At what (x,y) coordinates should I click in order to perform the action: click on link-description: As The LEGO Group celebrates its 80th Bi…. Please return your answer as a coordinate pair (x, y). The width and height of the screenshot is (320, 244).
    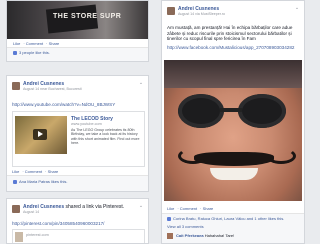
    Looking at the image, I should click on (105, 137).